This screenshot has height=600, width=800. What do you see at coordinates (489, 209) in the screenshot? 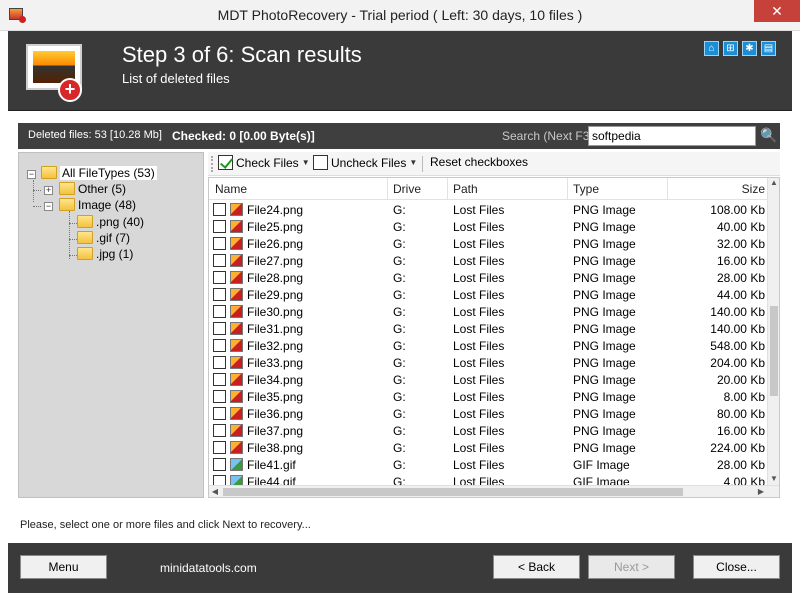
I see `table-row: File24.png G: Lost Files PNG Image 108.00 Kb` at bounding box center [489, 209].